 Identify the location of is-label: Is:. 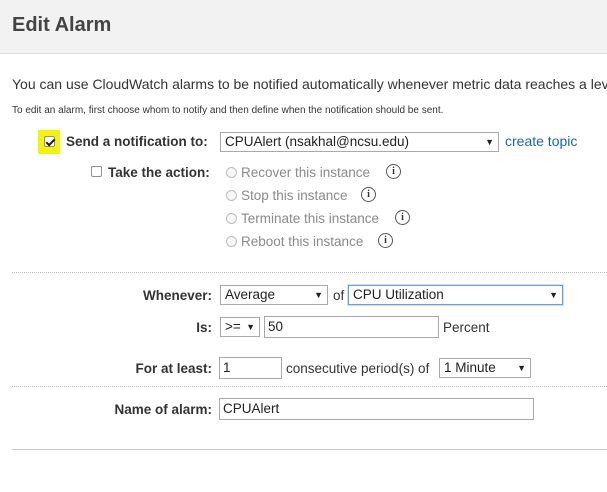
(204, 327).